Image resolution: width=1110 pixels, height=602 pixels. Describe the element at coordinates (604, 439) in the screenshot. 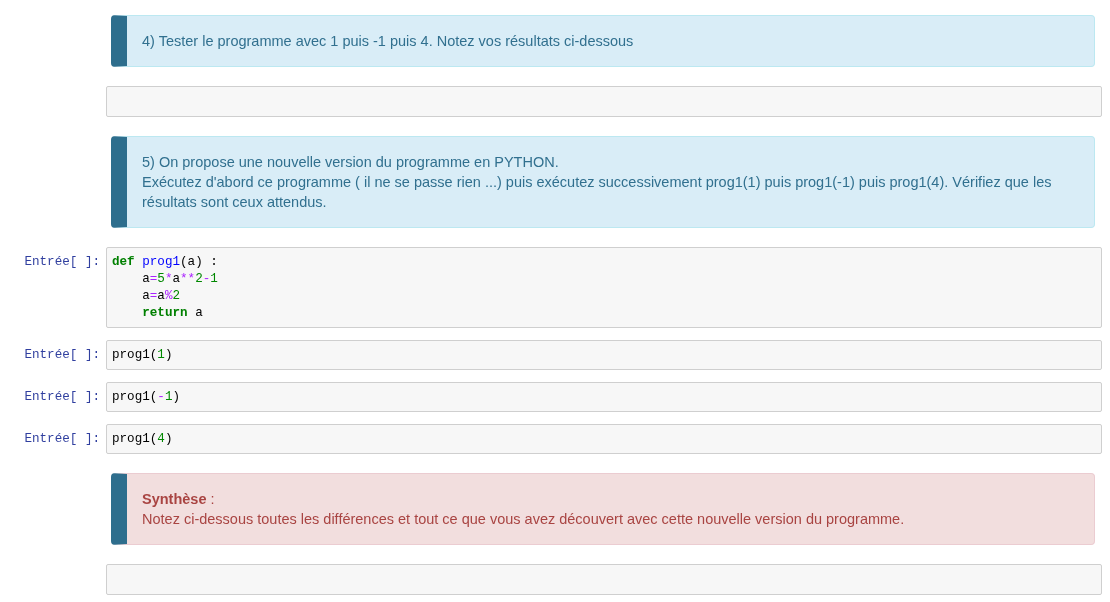

I see `code-editor: prog1(4)` at that location.